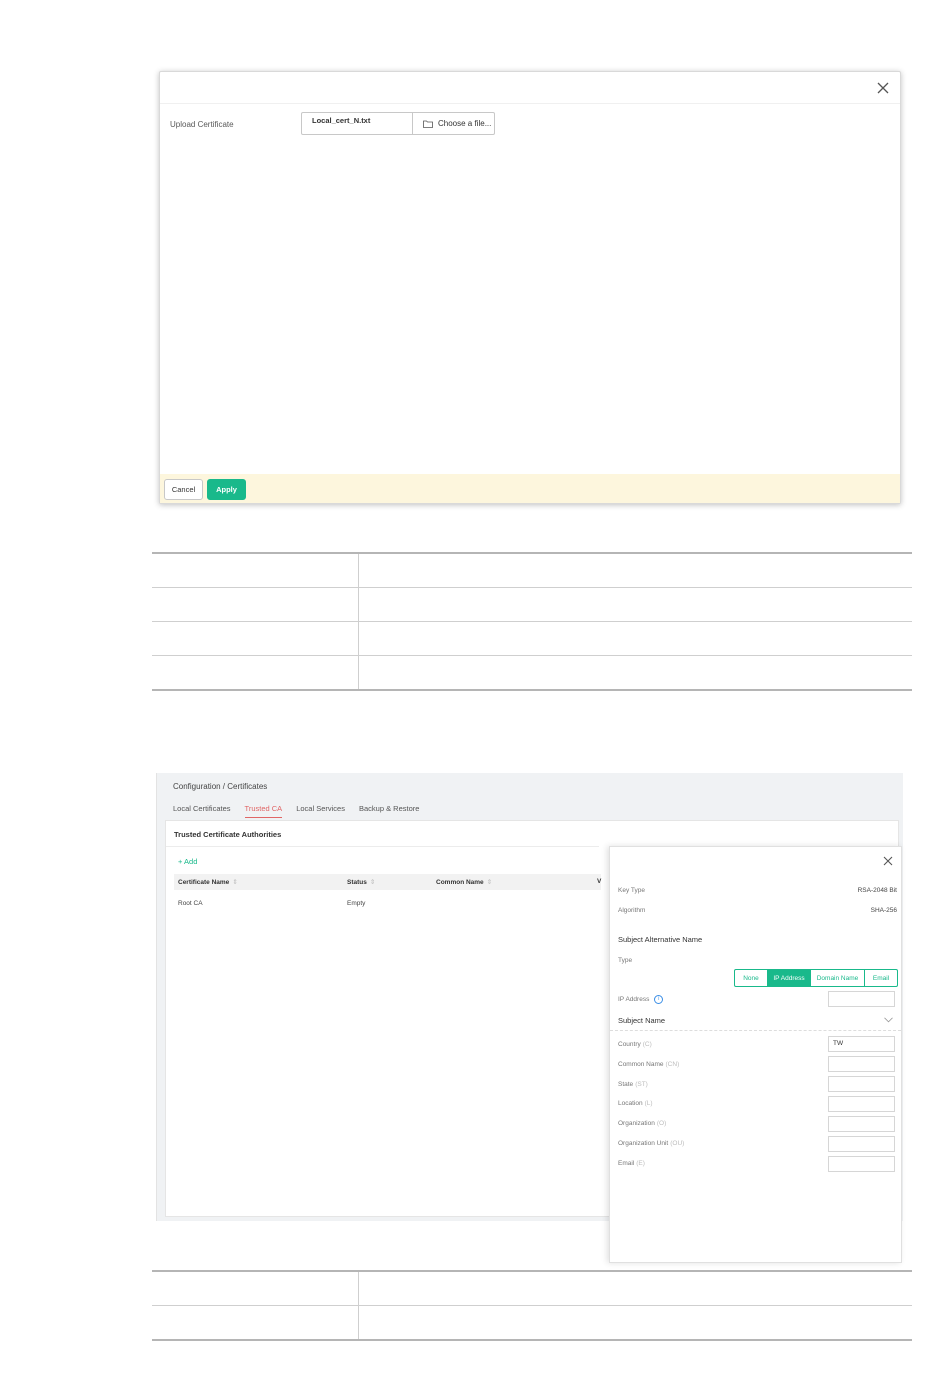 The width and height of the screenshot is (950, 1397). What do you see at coordinates (837, 978) in the screenshot?
I see `type-option-domain-name: Domain Name` at bounding box center [837, 978].